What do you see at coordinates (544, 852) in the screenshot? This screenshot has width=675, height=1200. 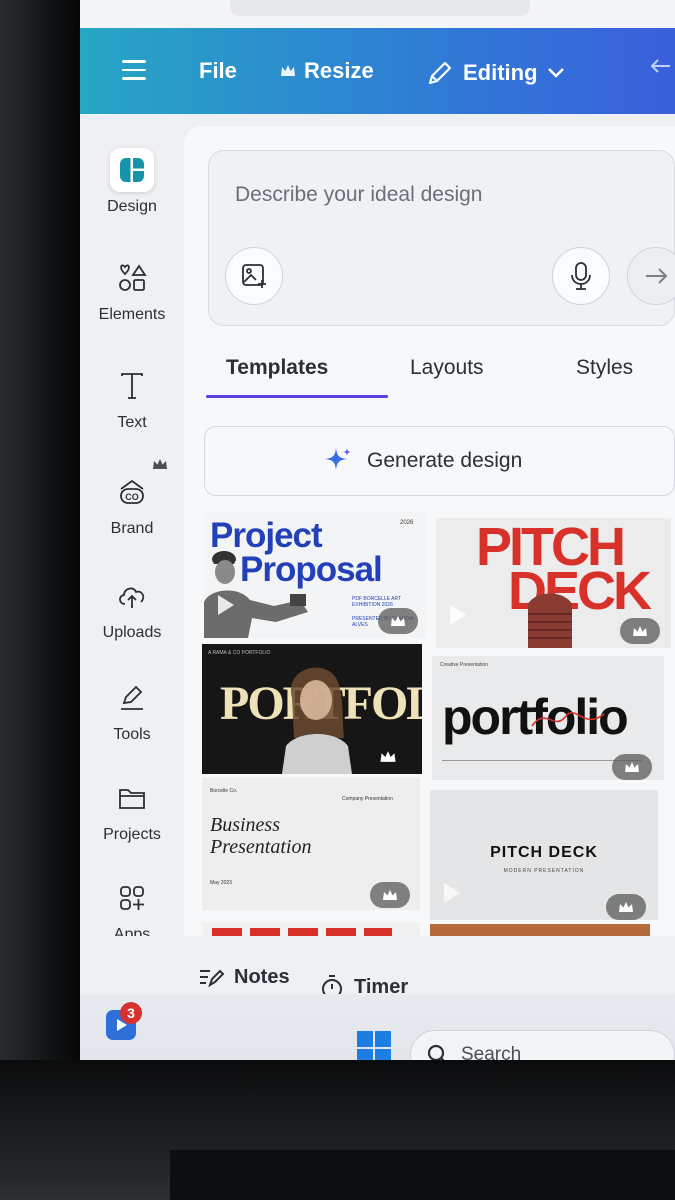 I see `template-title: PITCH DECK` at bounding box center [544, 852].